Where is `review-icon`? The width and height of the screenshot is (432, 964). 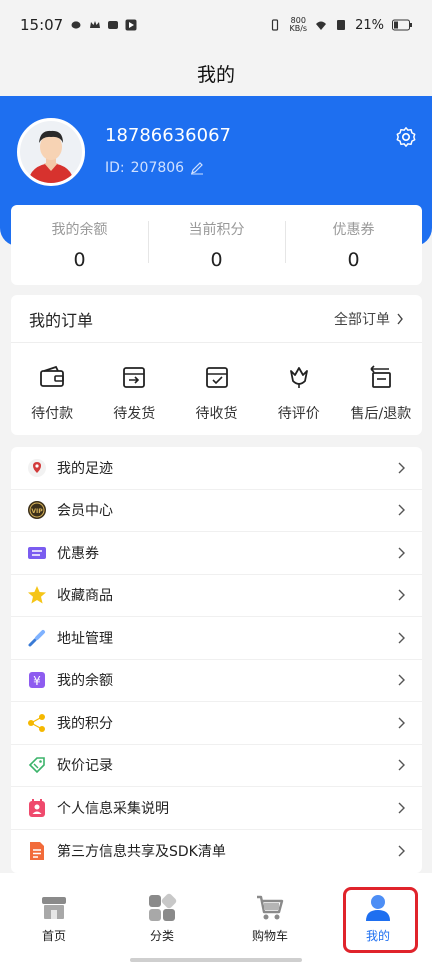 review-icon is located at coordinates (298, 377).